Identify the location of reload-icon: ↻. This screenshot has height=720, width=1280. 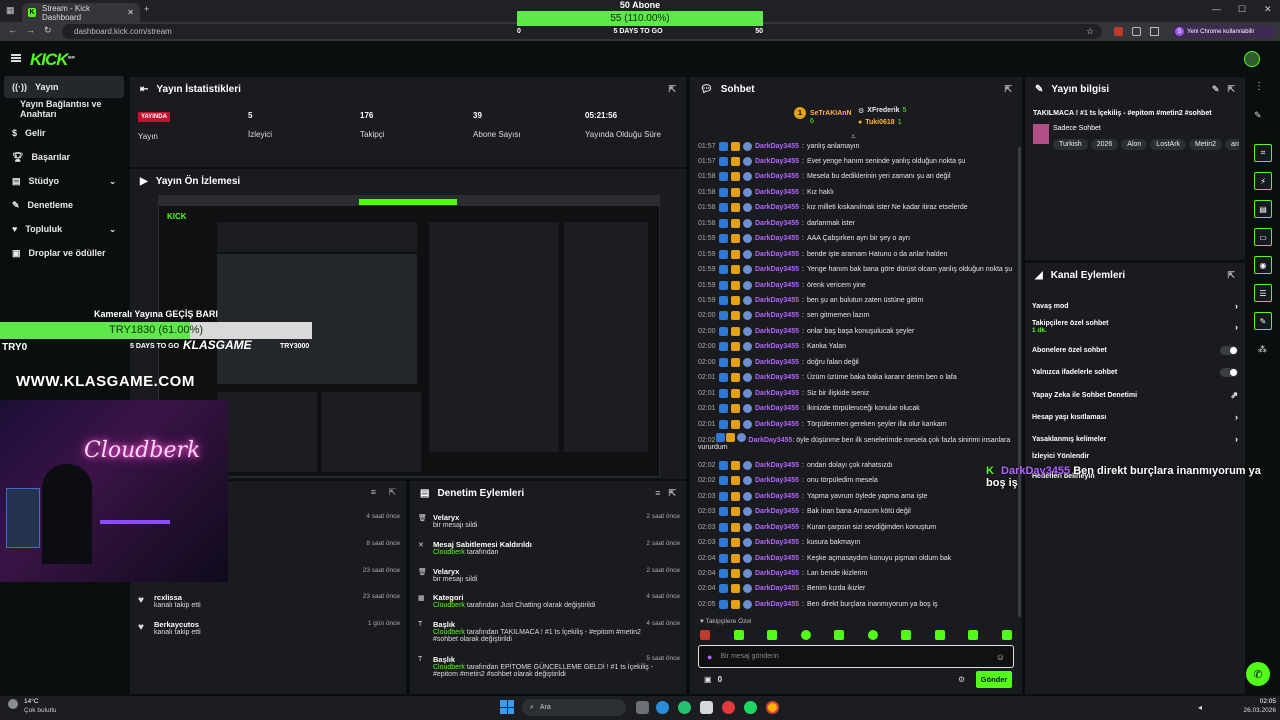
(48, 30).